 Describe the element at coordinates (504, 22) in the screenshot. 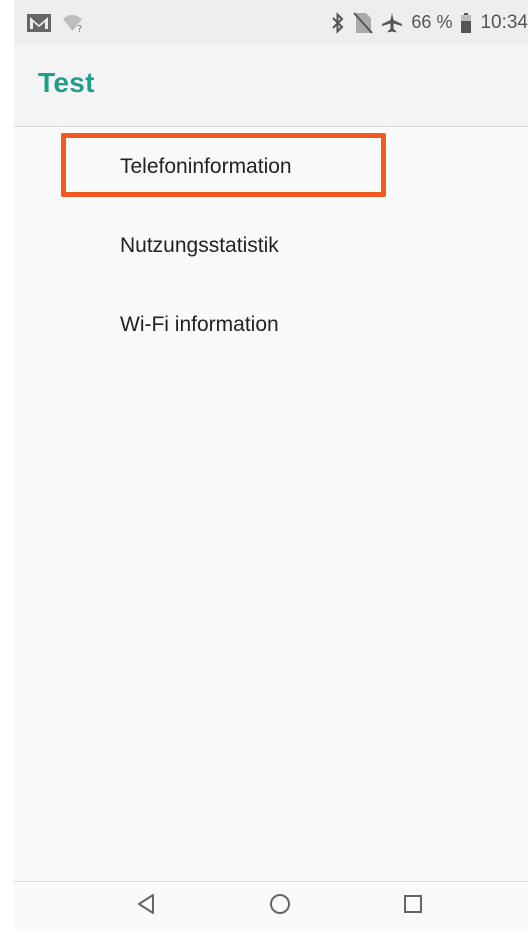

I see `clock: 10:34` at that location.